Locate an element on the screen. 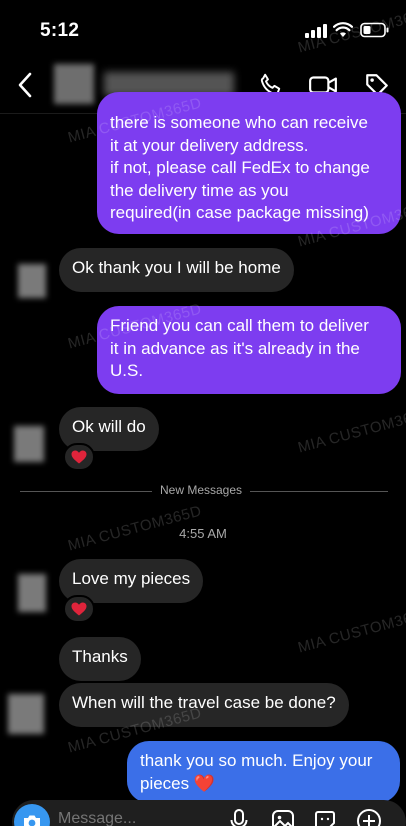 Image resolution: width=406 pixels, height=826 pixels. message-text: When will the travel case be done? is located at coordinates (204, 702).